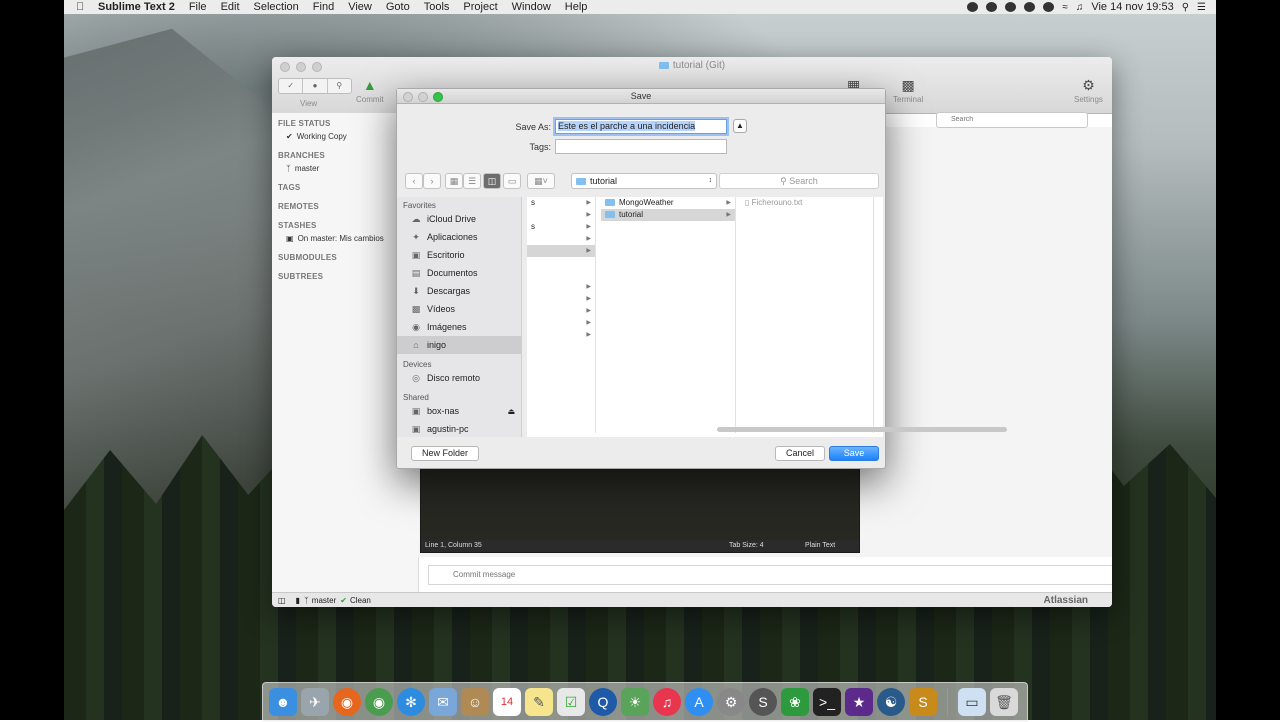  What do you see at coordinates (827, 702) in the screenshot?
I see `terminal-icon: >_` at bounding box center [827, 702].